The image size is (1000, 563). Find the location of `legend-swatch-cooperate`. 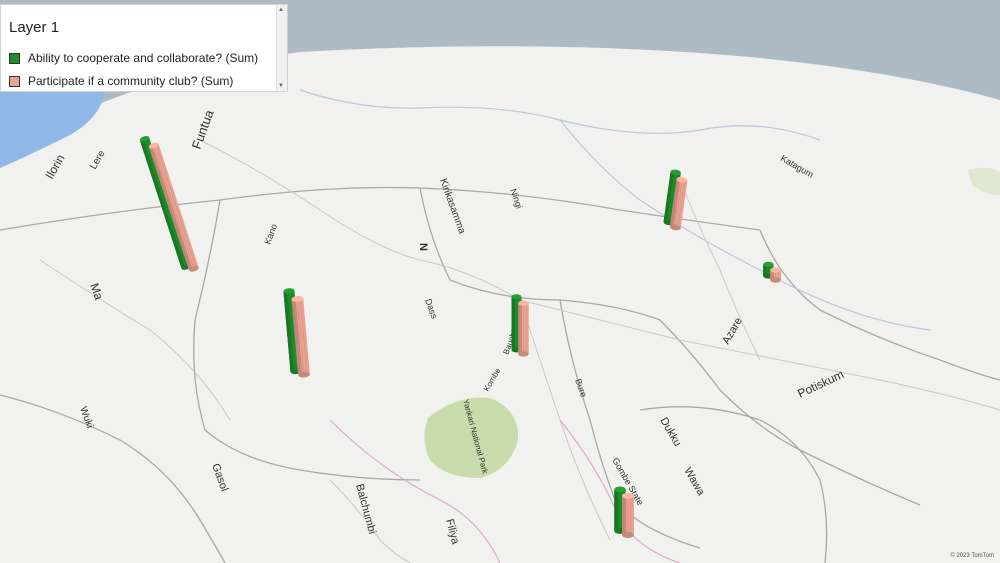

legend-swatch-cooperate is located at coordinates (14, 58).